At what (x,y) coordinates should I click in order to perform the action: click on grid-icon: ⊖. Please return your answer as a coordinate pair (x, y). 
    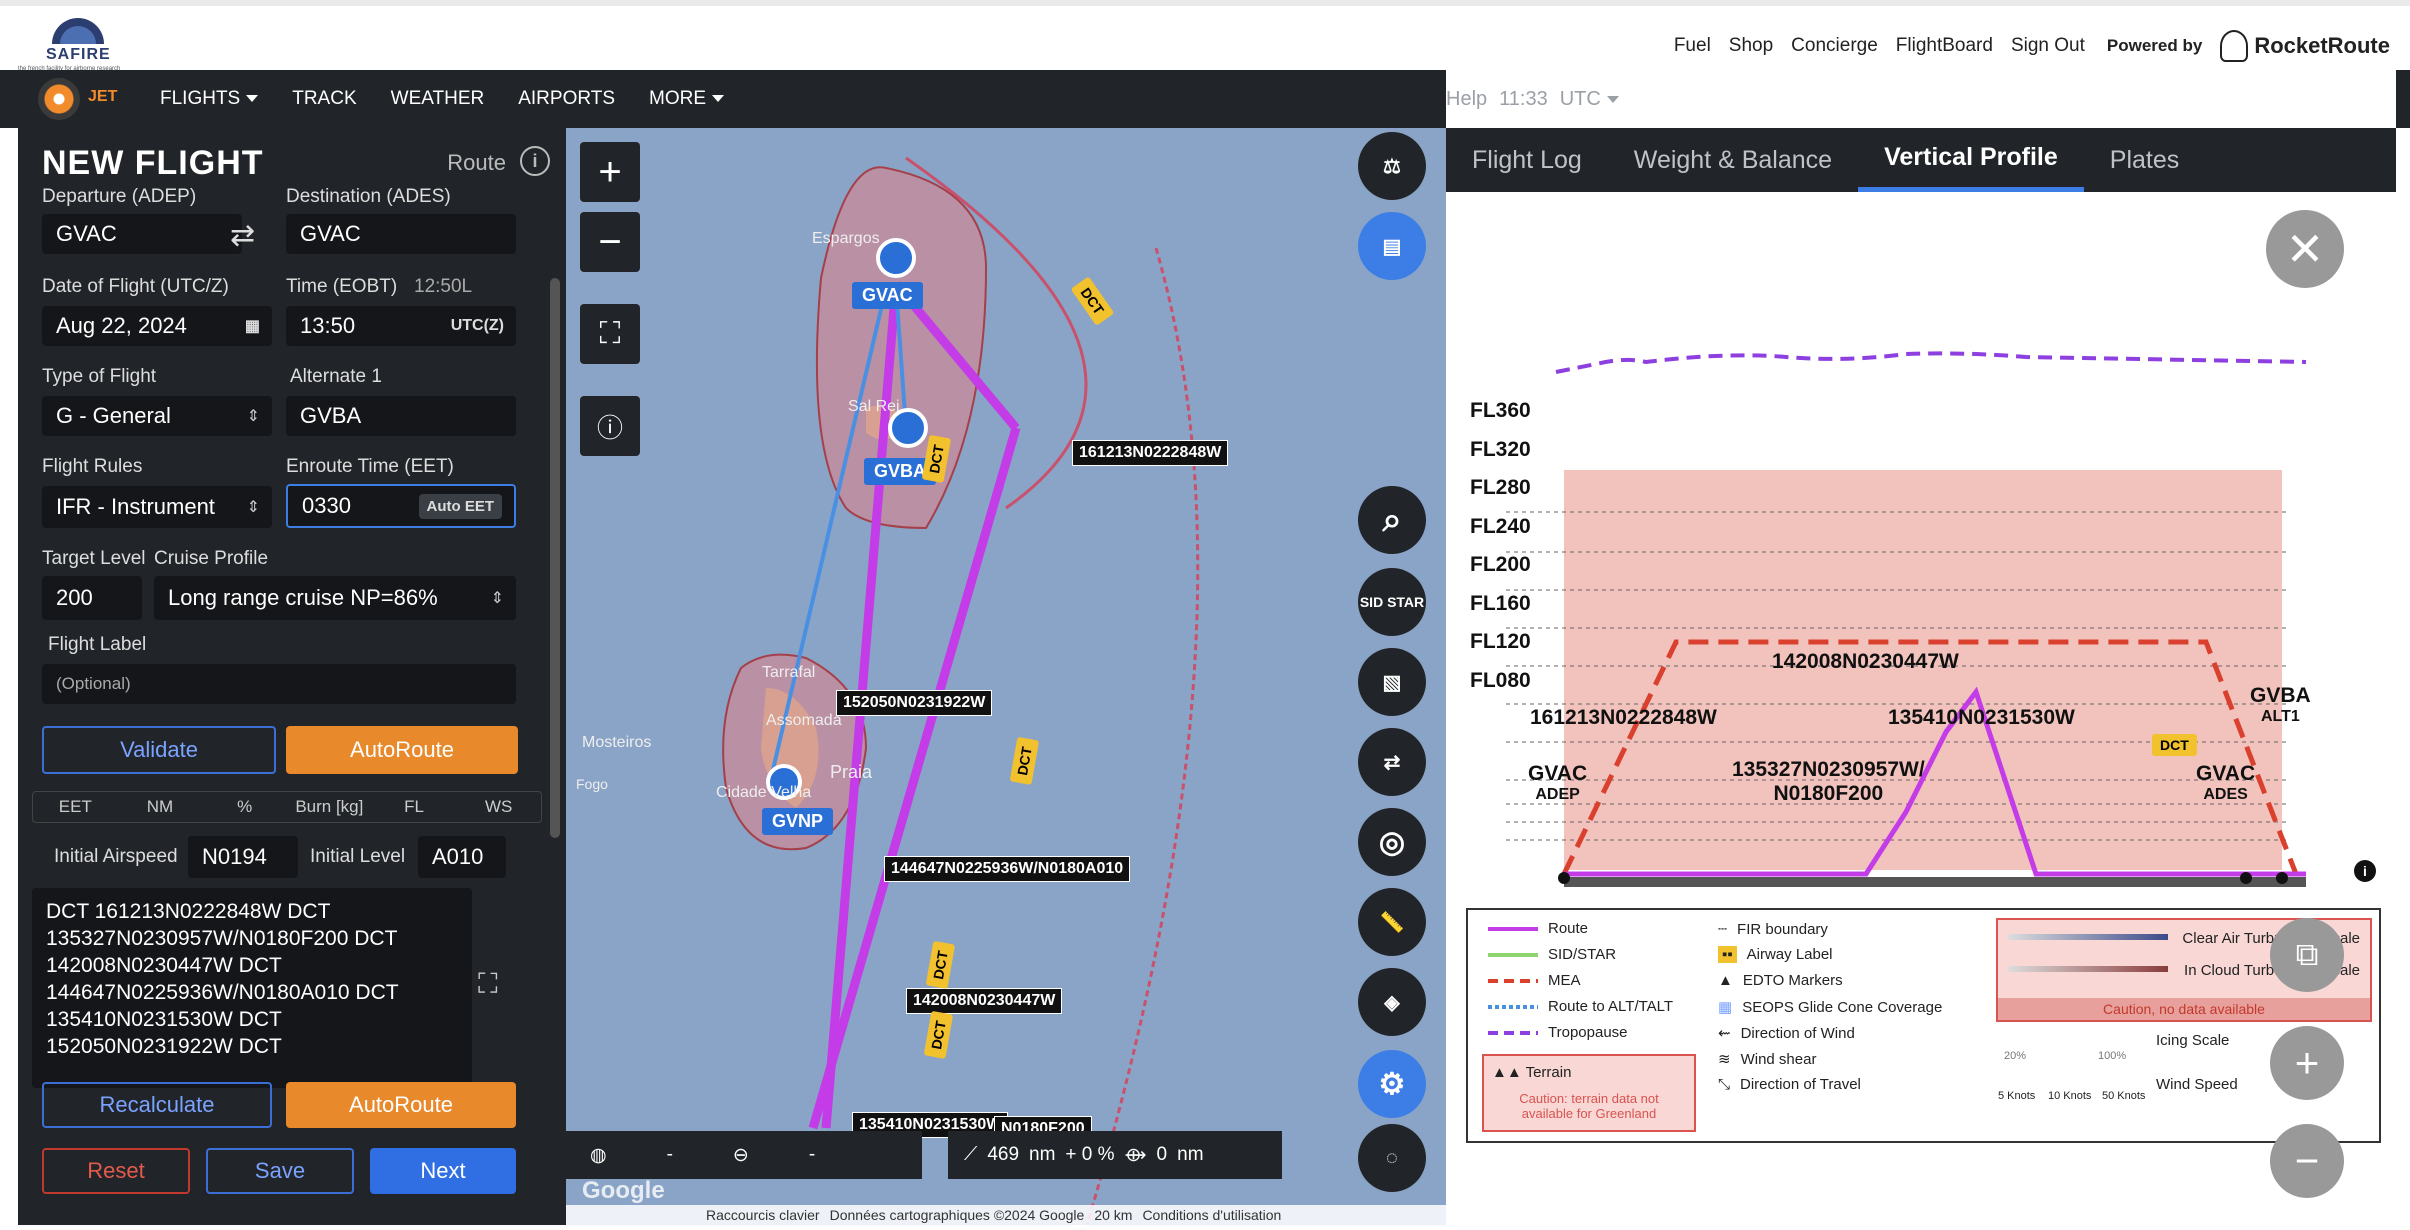
    Looking at the image, I should click on (741, 1155).